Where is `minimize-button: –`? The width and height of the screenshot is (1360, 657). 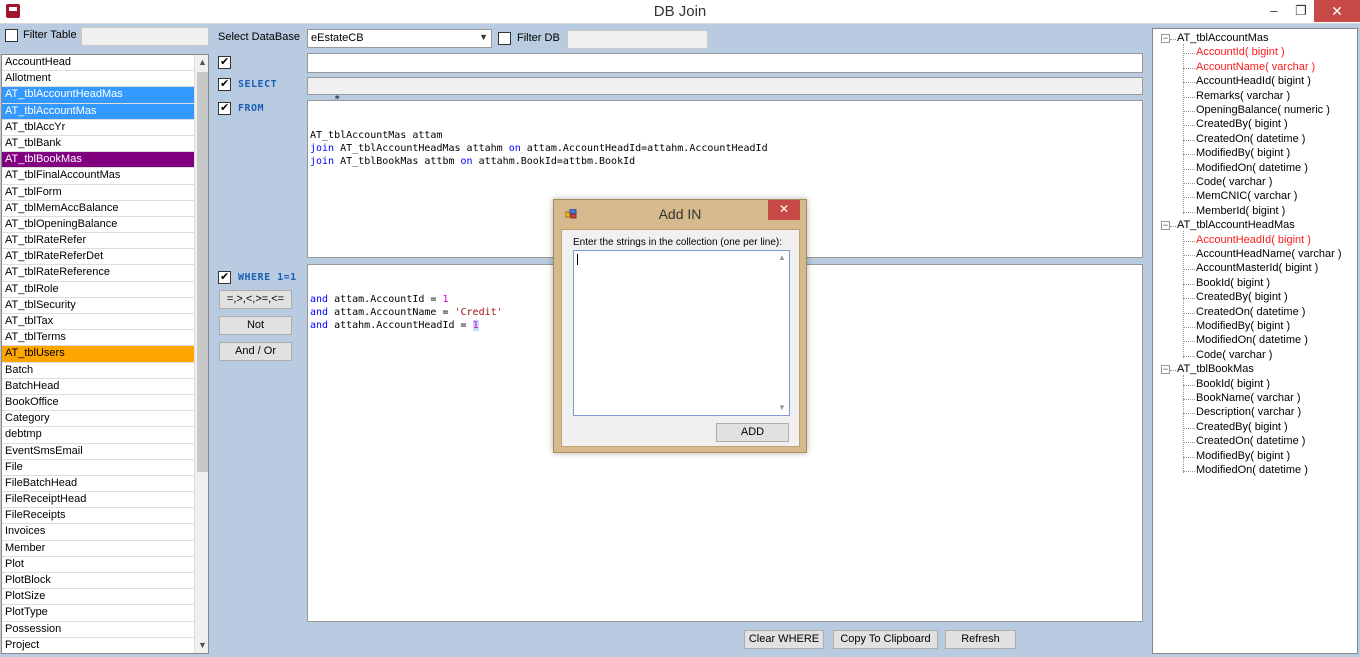 minimize-button: – is located at coordinates (1274, 11).